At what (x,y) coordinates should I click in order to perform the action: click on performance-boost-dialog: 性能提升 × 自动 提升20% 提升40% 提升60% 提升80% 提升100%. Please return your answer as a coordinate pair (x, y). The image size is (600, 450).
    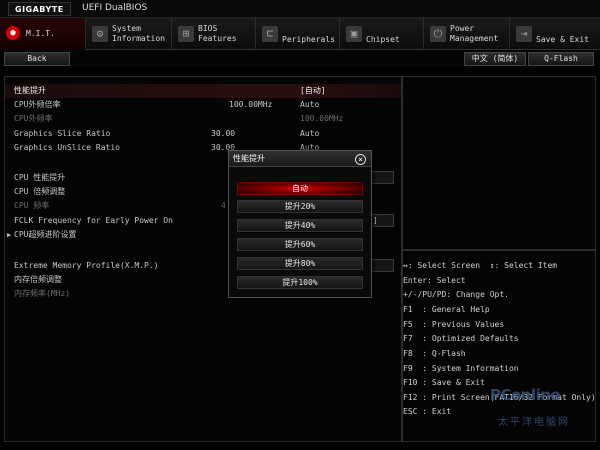
    Looking at the image, I should click on (300, 224).